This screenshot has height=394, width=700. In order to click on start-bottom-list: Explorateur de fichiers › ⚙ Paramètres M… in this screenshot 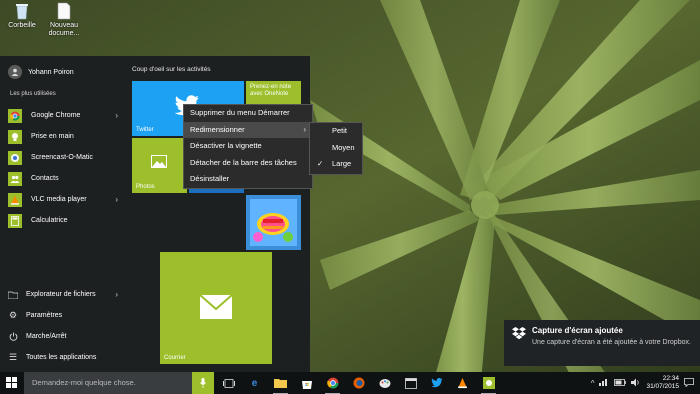, I will do `click(67, 326)`.